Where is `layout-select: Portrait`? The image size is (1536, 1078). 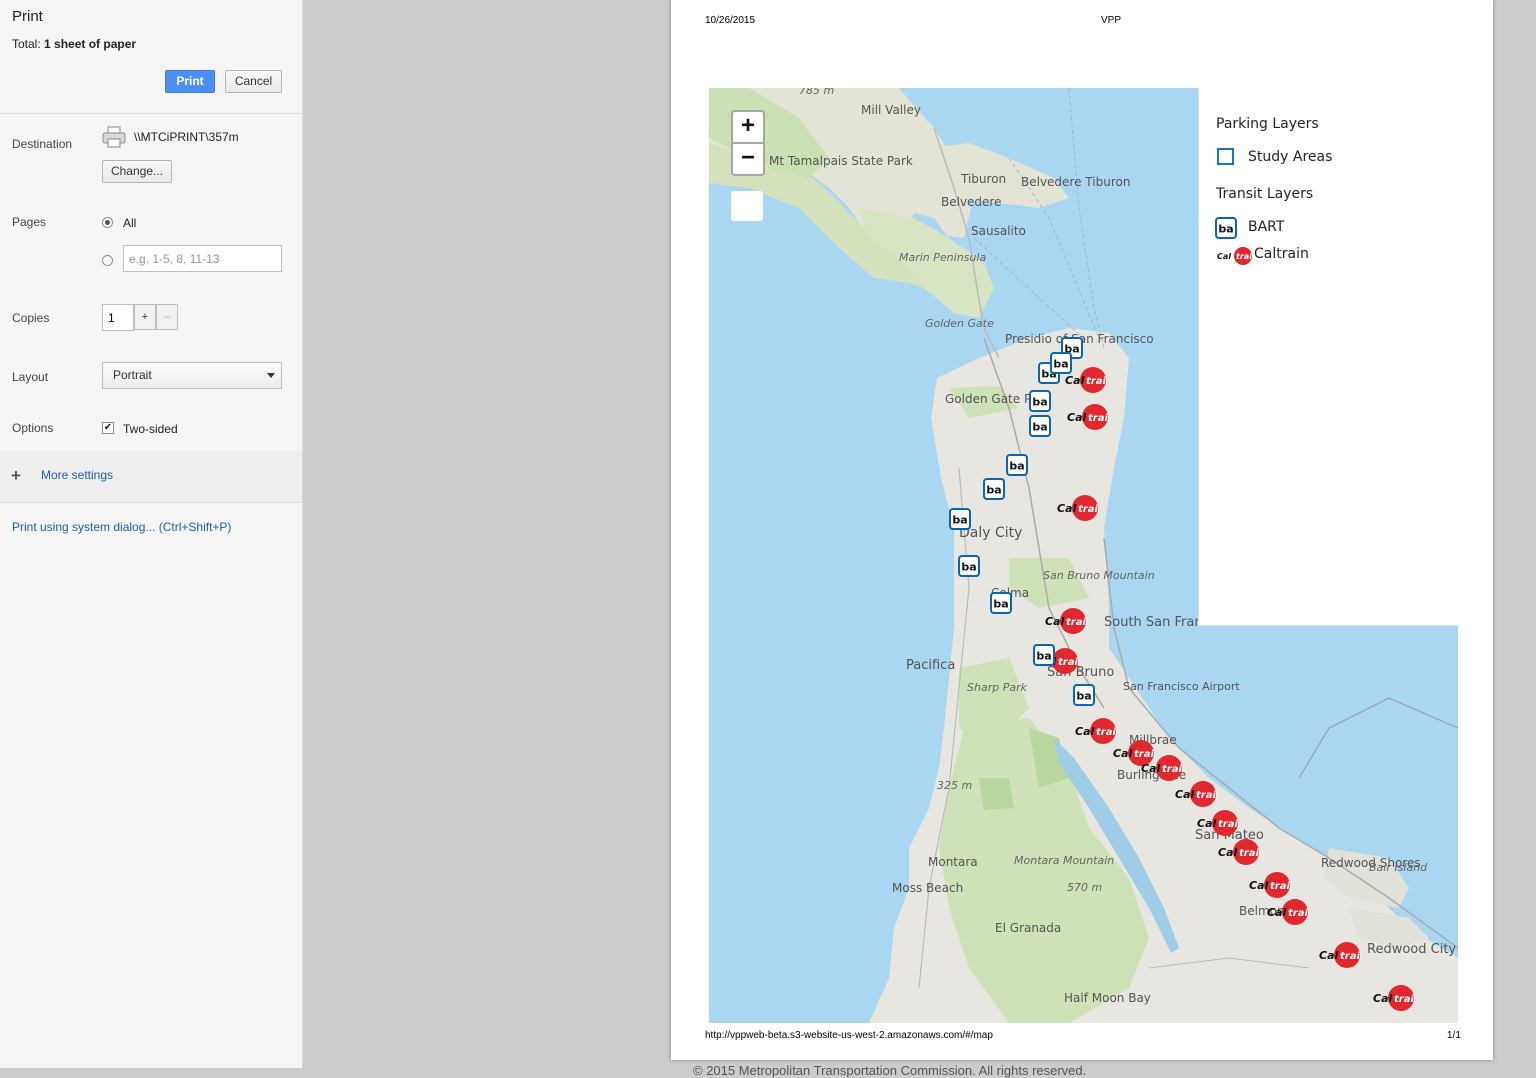
layout-select: Portrait is located at coordinates (192, 375).